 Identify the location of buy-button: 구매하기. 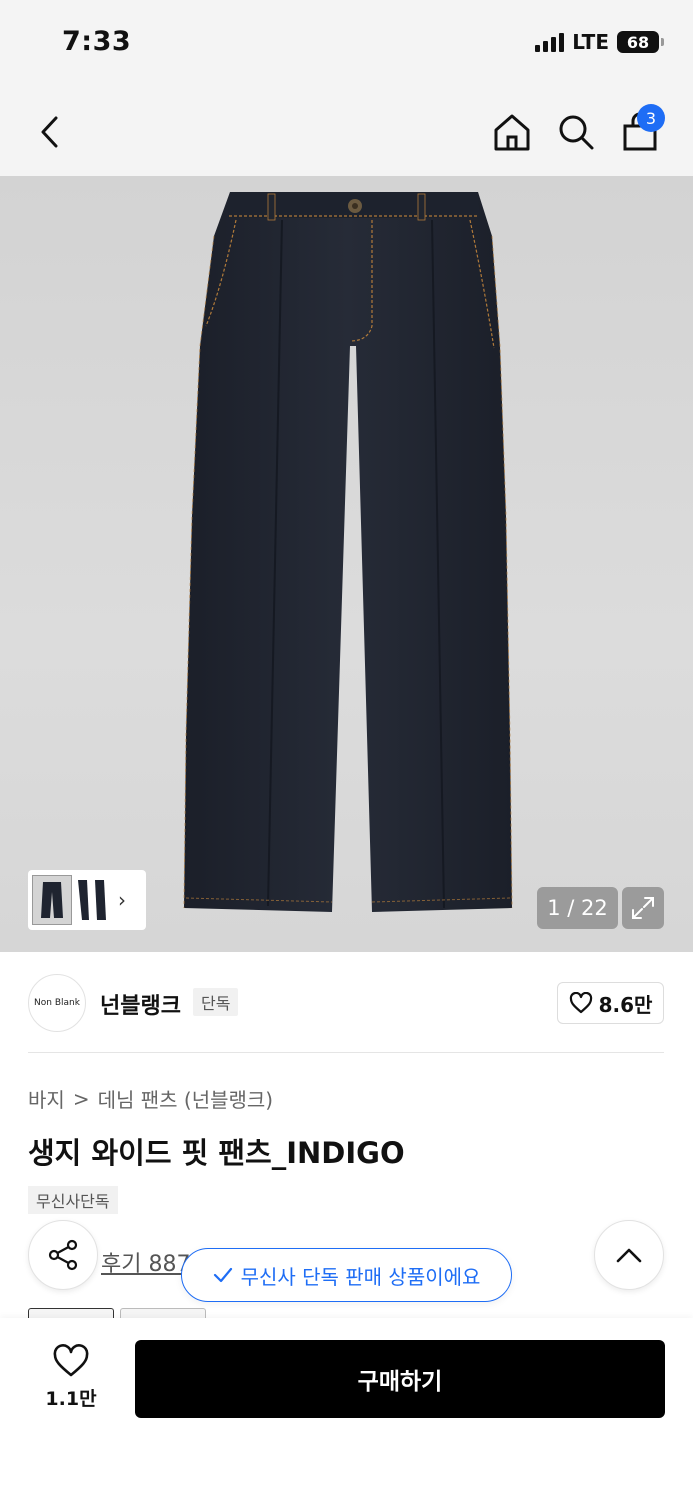
(400, 1379).